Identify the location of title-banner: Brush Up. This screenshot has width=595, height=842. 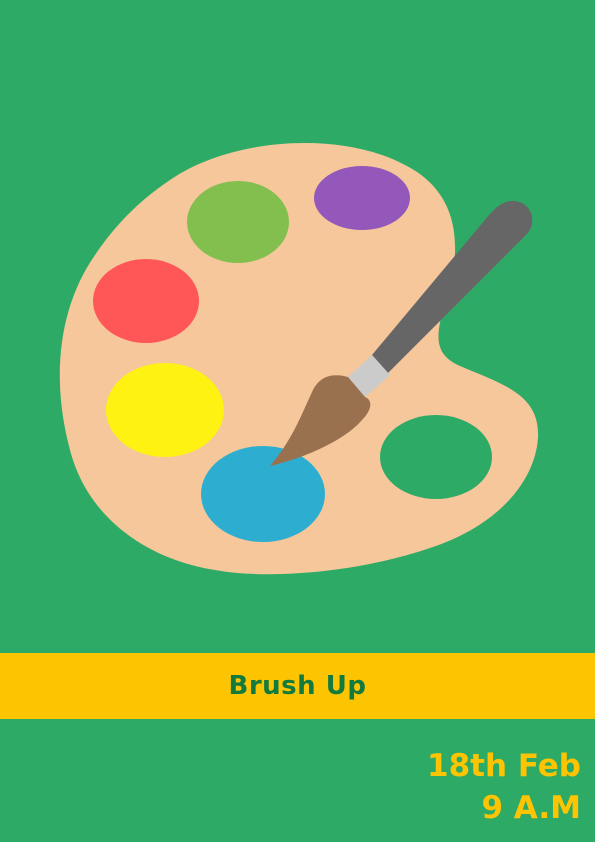
(297, 686).